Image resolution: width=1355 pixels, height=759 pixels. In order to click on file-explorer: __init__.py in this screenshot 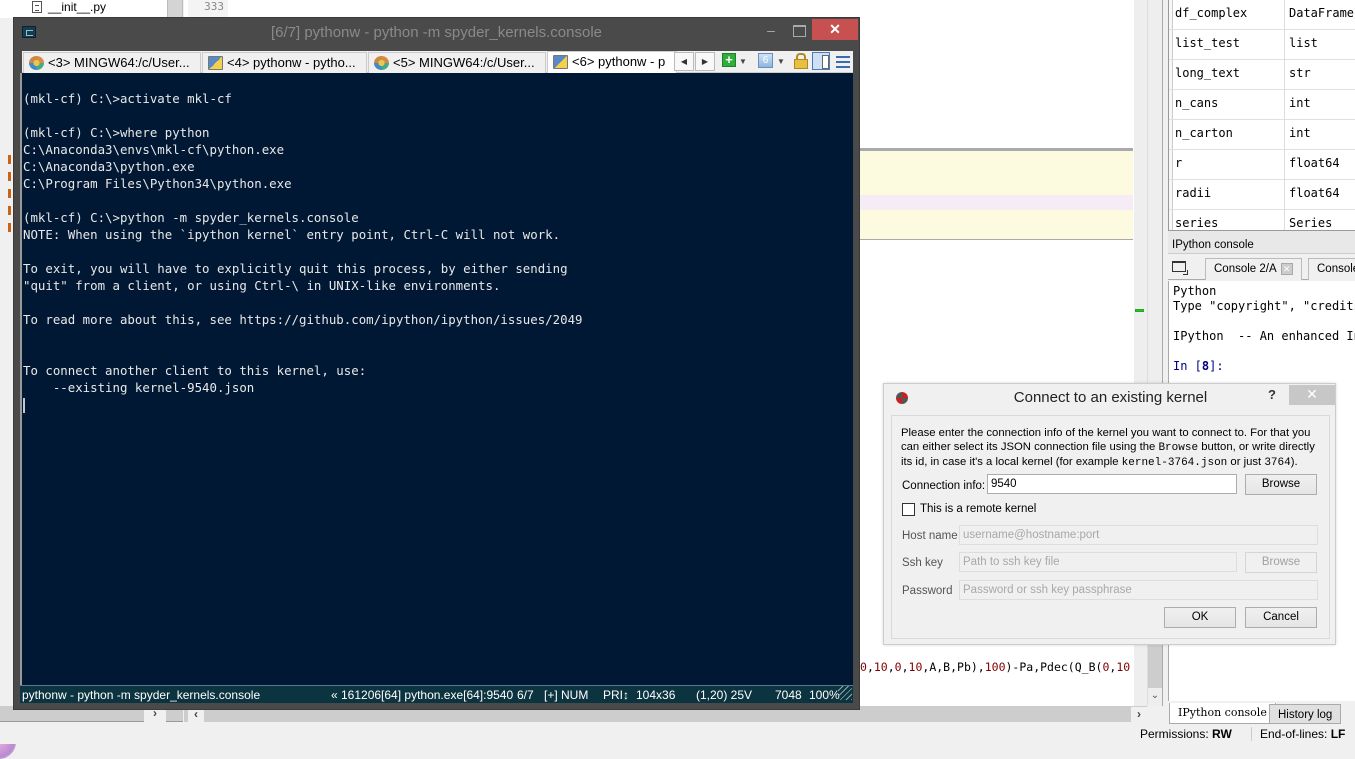, I will do `click(85, 9)`.